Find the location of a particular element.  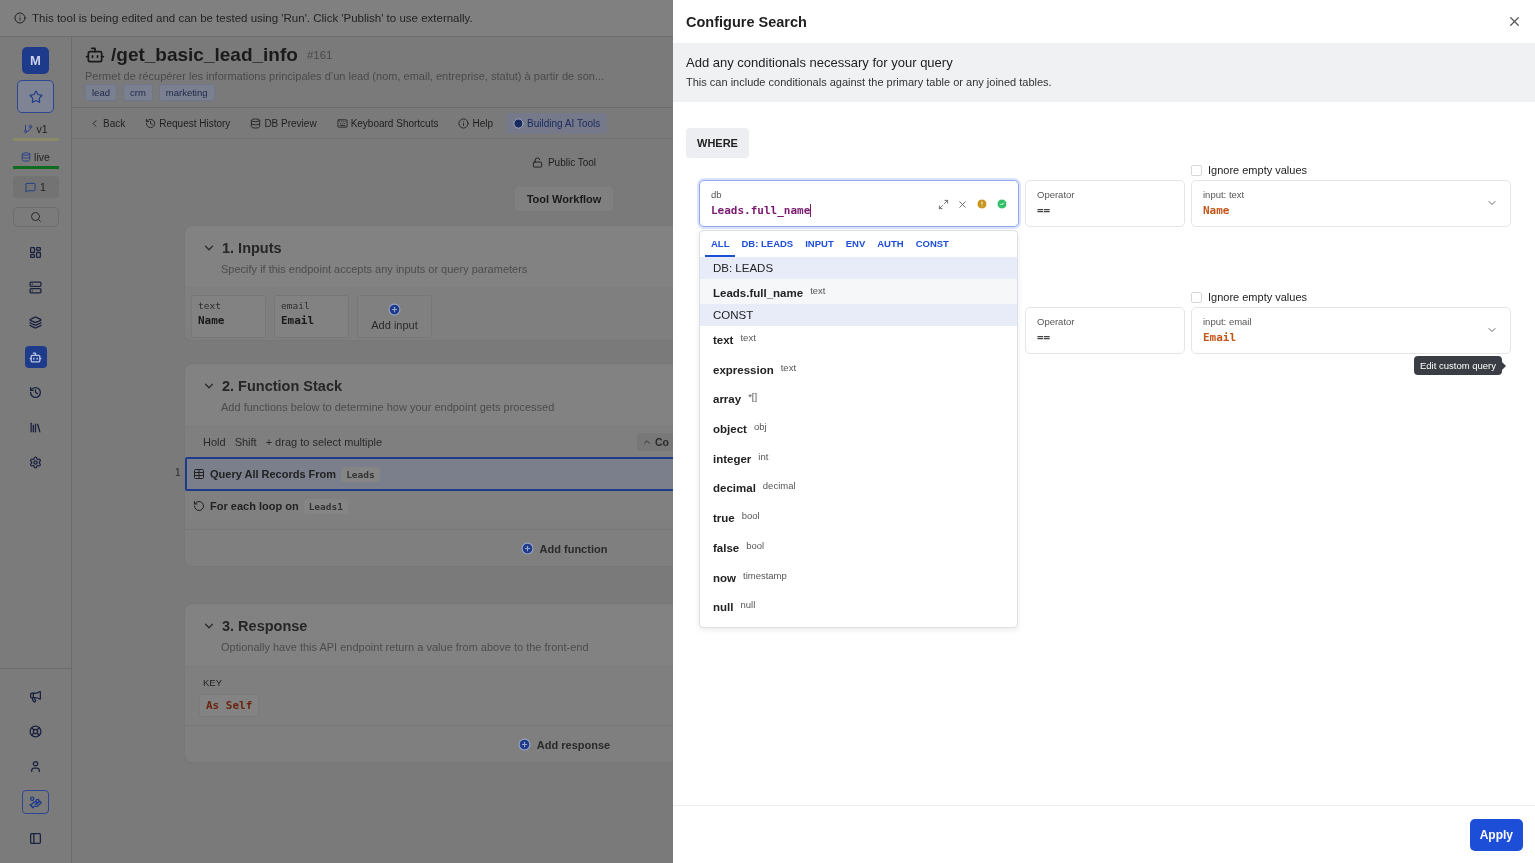

dropdown-option: integer int is located at coordinates (858, 459).